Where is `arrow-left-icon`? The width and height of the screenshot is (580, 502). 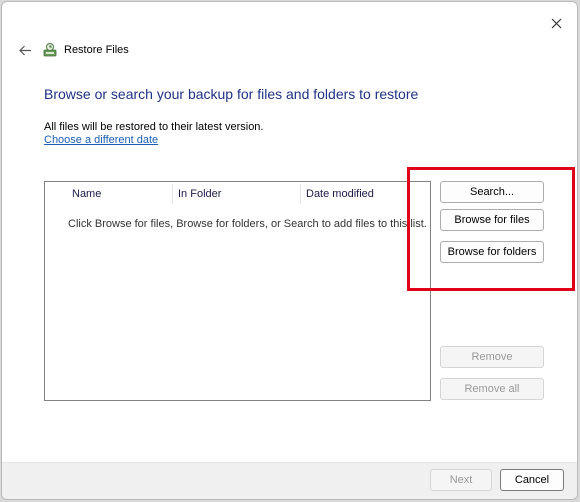 arrow-left-icon is located at coordinates (24, 50).